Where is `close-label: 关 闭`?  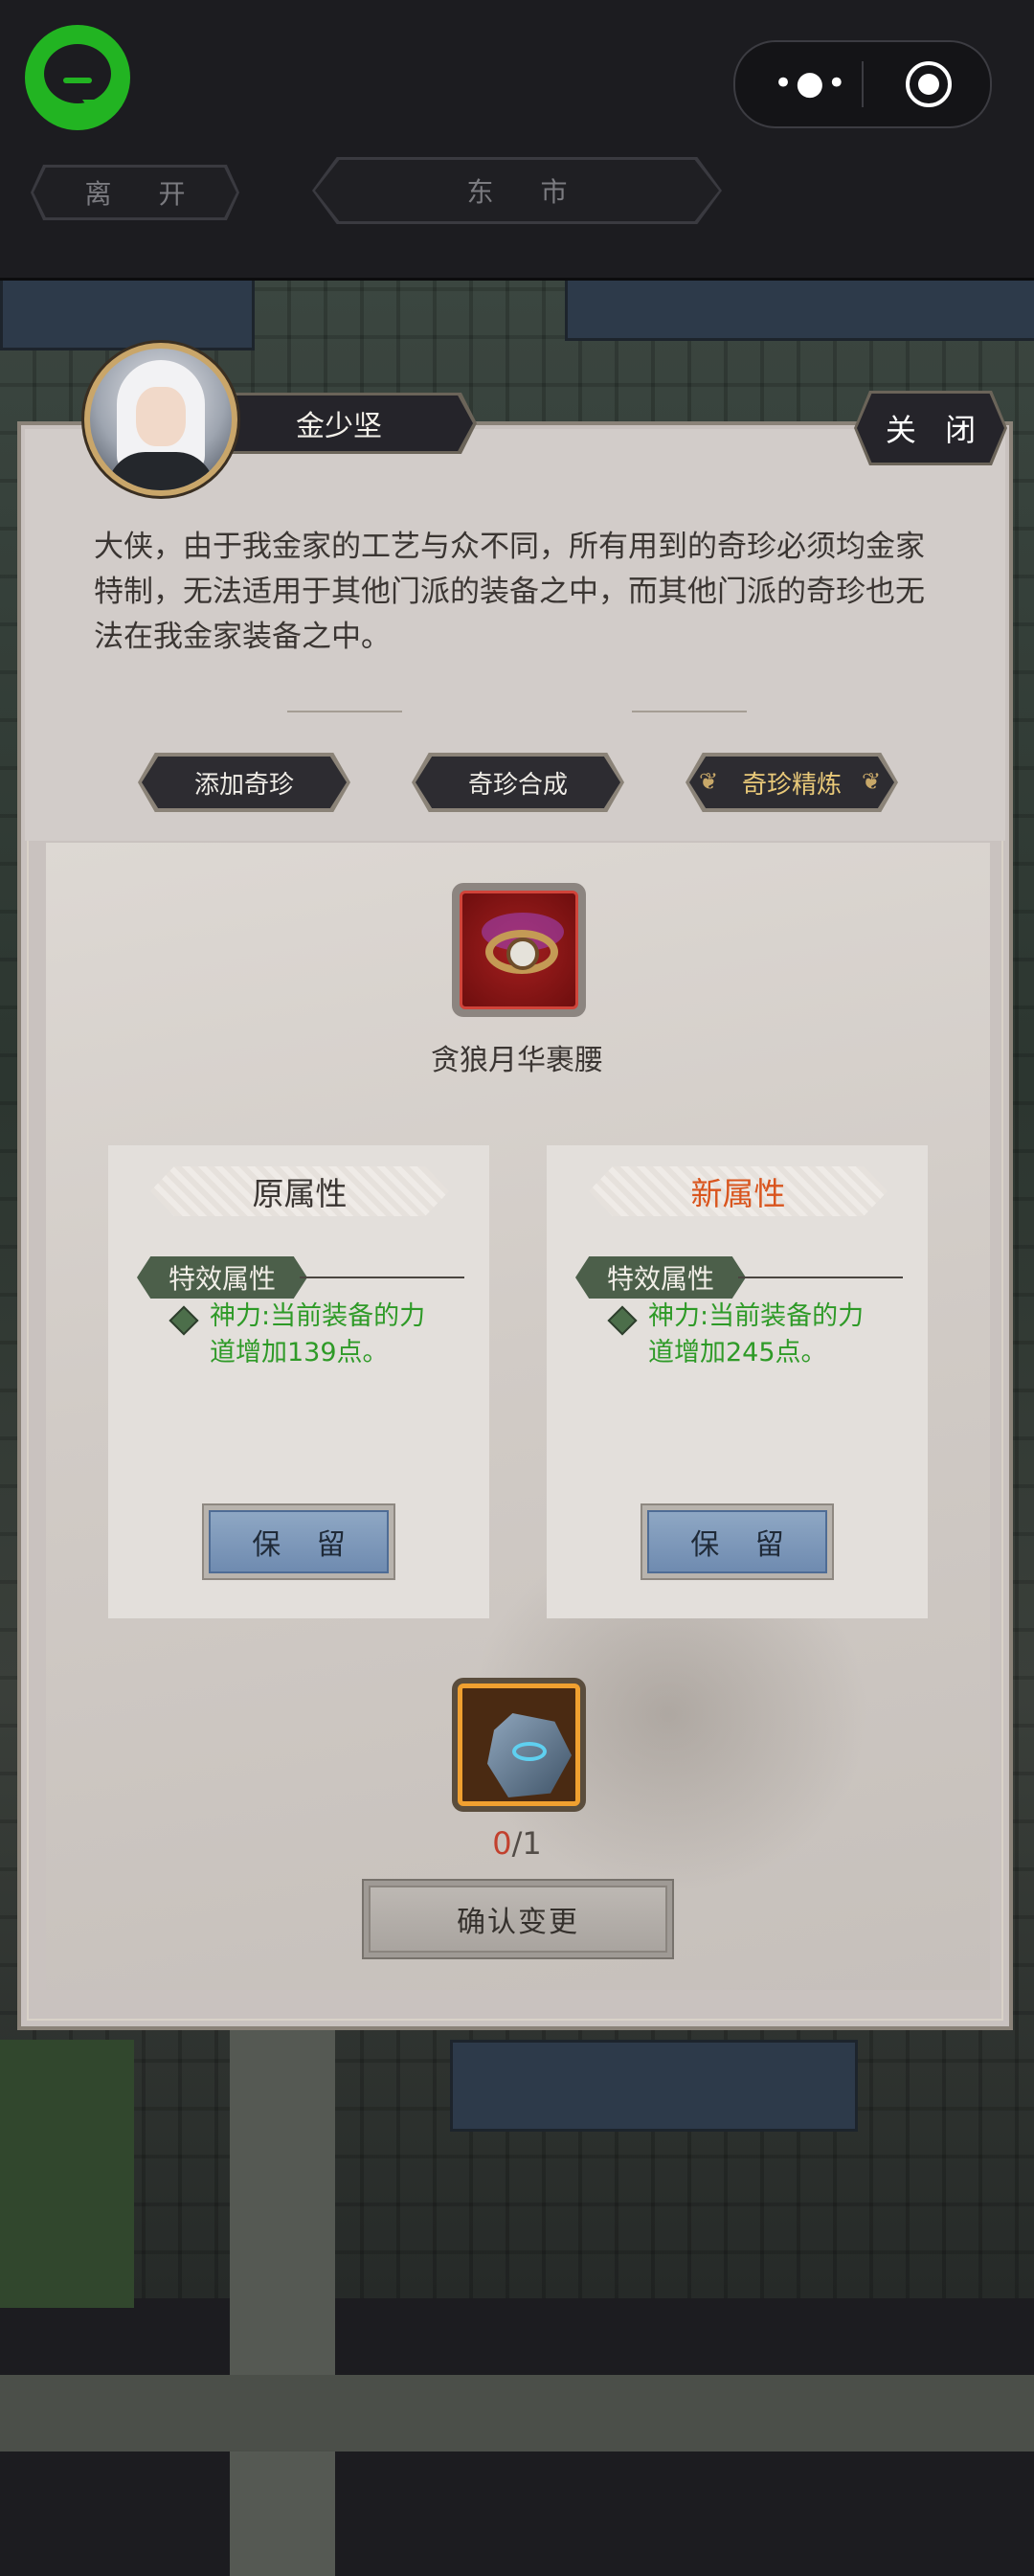
close-label: 关 闭 is located at coordinates (935, 430).